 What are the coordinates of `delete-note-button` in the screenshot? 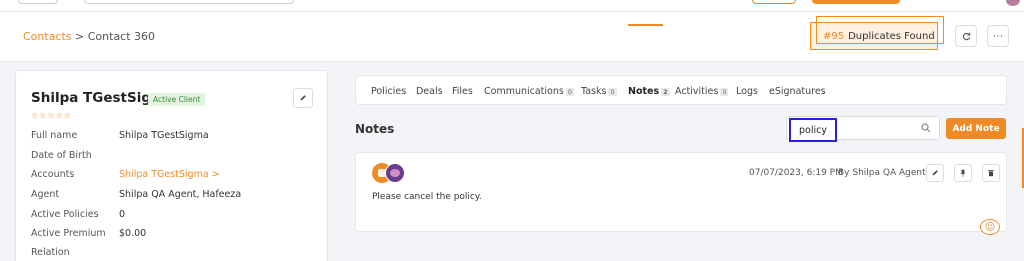 It's located at (991, 173).